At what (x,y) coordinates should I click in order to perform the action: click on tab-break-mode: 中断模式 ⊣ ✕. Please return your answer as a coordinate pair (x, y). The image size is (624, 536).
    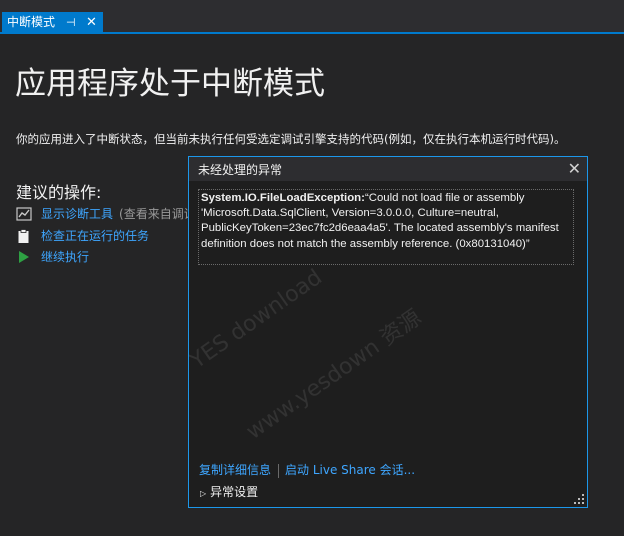
    Looking at the image, I should click on (52, 22).